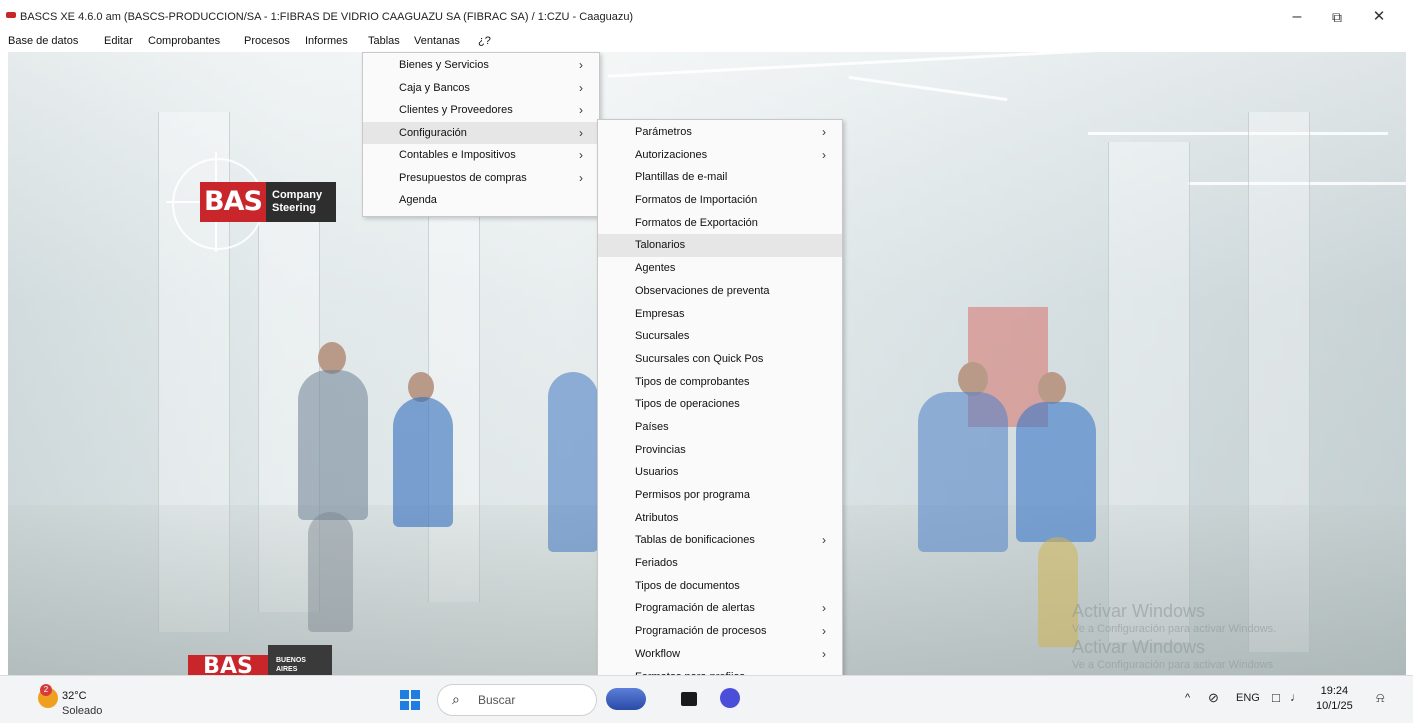 The width and height of the screenshot is (1413, 723). Describe the element at coordinates (497, 700) in the screenshot. I see `search-placeholder: Buscar` at that location.